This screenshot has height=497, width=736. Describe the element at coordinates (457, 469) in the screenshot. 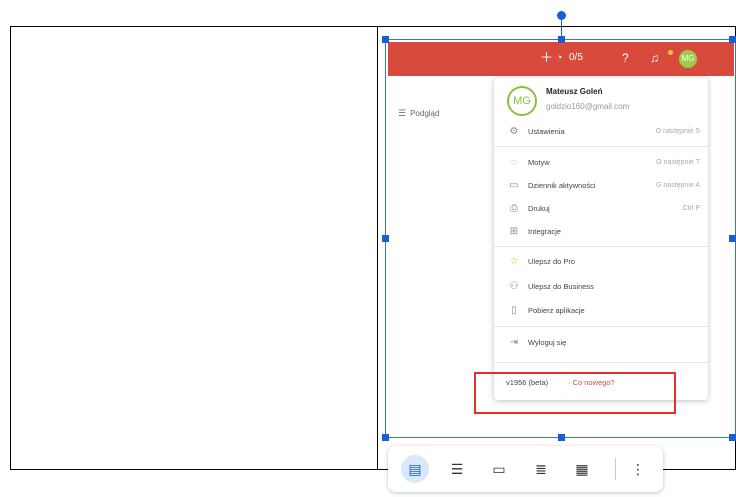

I see `wrap-text-icon: ☰` at that location.